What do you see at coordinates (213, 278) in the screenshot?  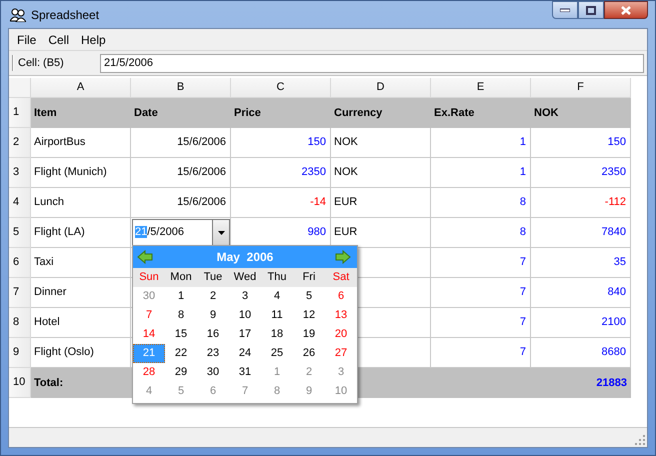 I see `weekday-label: Tue` at bounding box center [213, 278].